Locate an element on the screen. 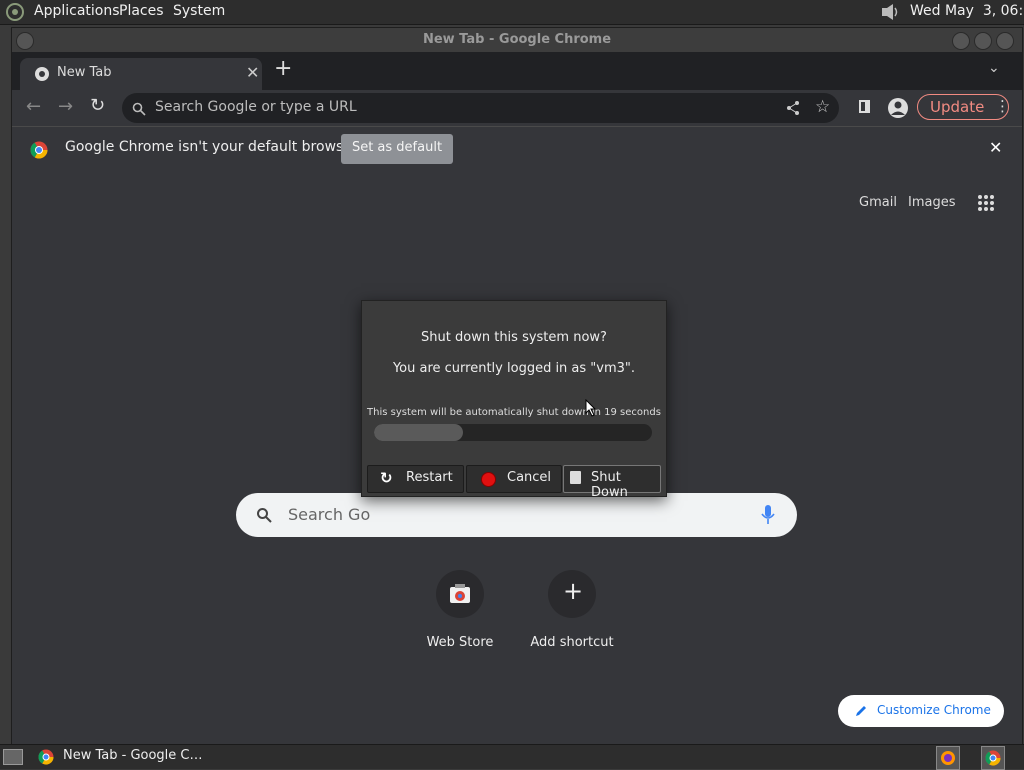 The width and height of the screenshot is (1024, 770). tab-search-chevron-icon: ⌄ is located at coordinates (994, 68).